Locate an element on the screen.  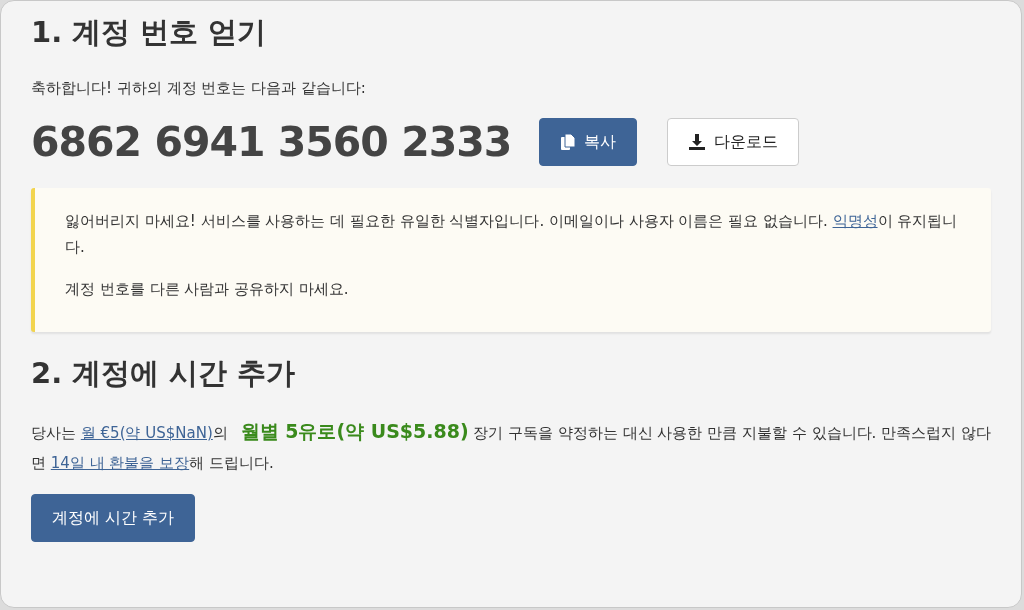
add-time-button: 계정에 시간 추가 is located at coordinates (113, 518).